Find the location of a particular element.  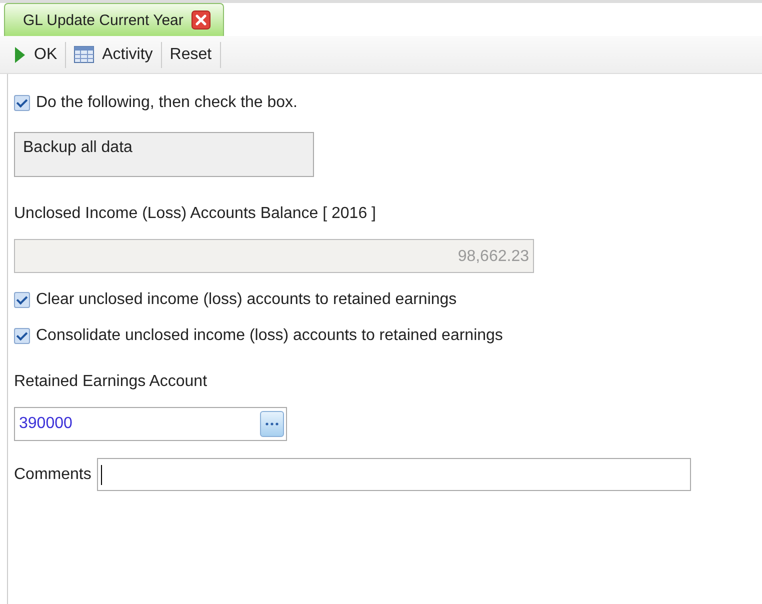

grid-icon is located at coordinates (84, 54).